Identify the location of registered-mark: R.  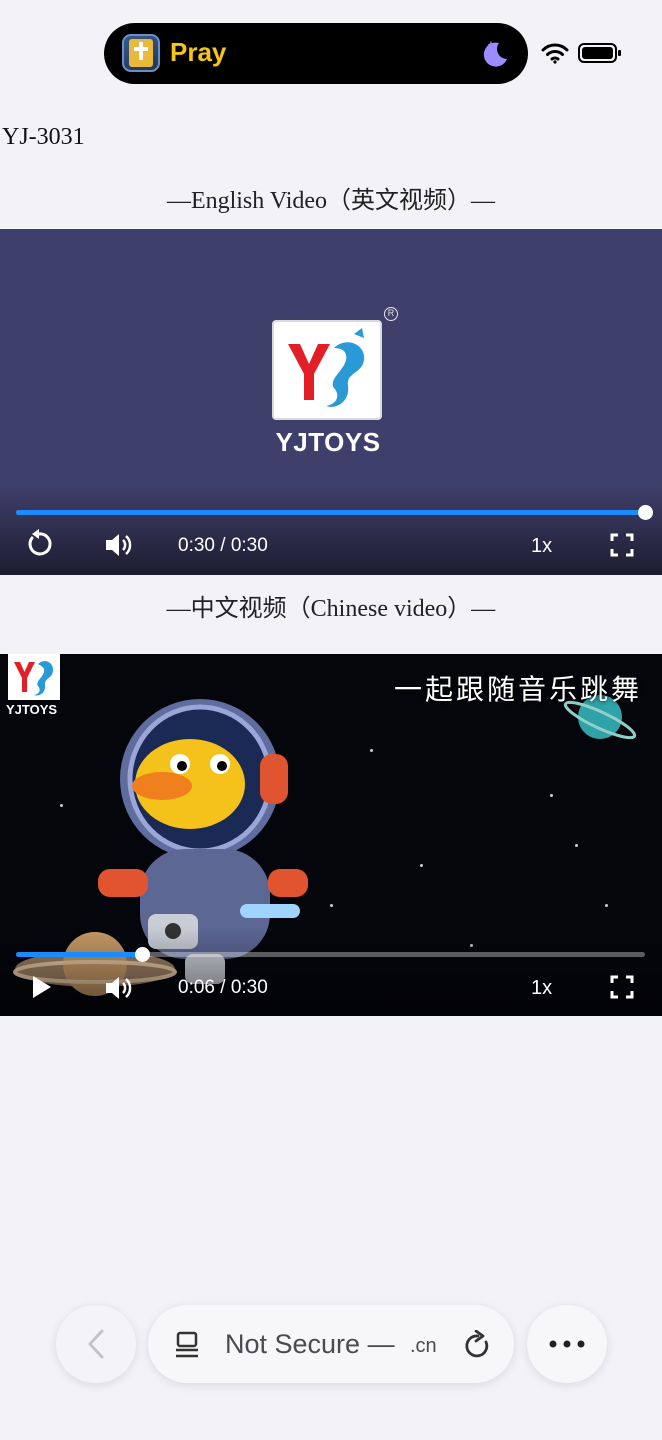
(391, 314).